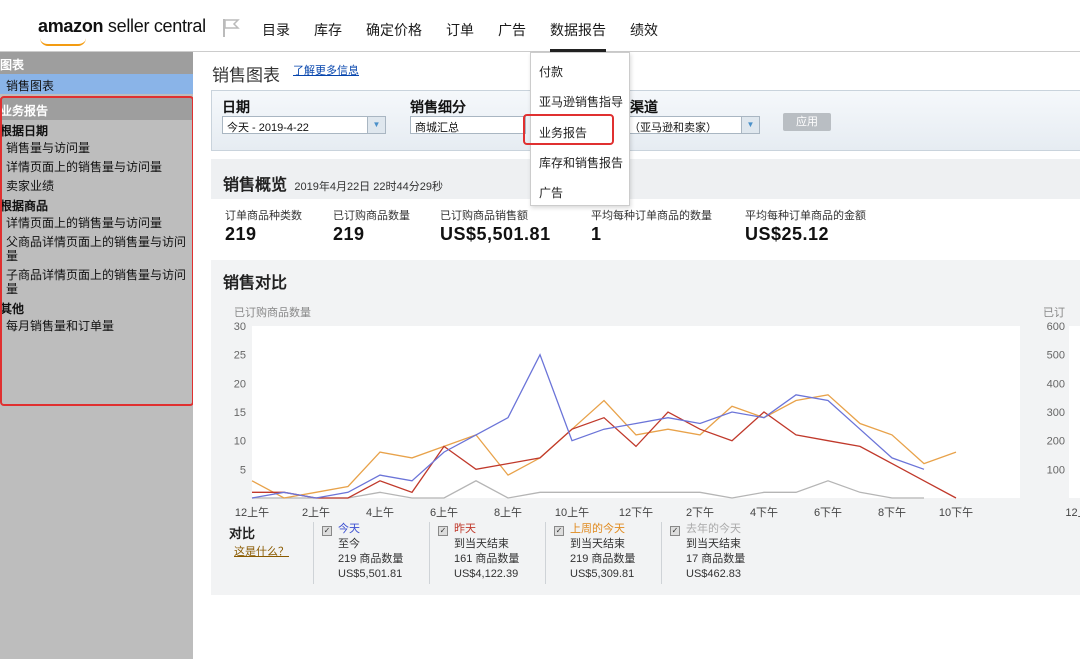 Image resolution: width=1080 pixels, height=659 pixels. Describe the element at coordinates (1056, 384) in the screenshot. I see `right-y-tick-label: 400` at that location.